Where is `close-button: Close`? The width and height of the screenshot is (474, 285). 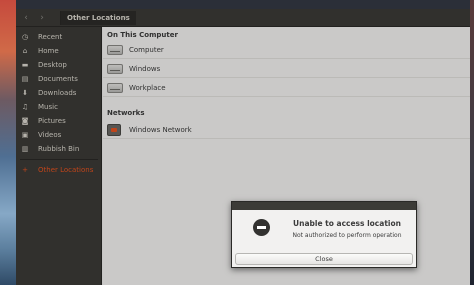
close-button: Close is located at coordinates (324, 259).